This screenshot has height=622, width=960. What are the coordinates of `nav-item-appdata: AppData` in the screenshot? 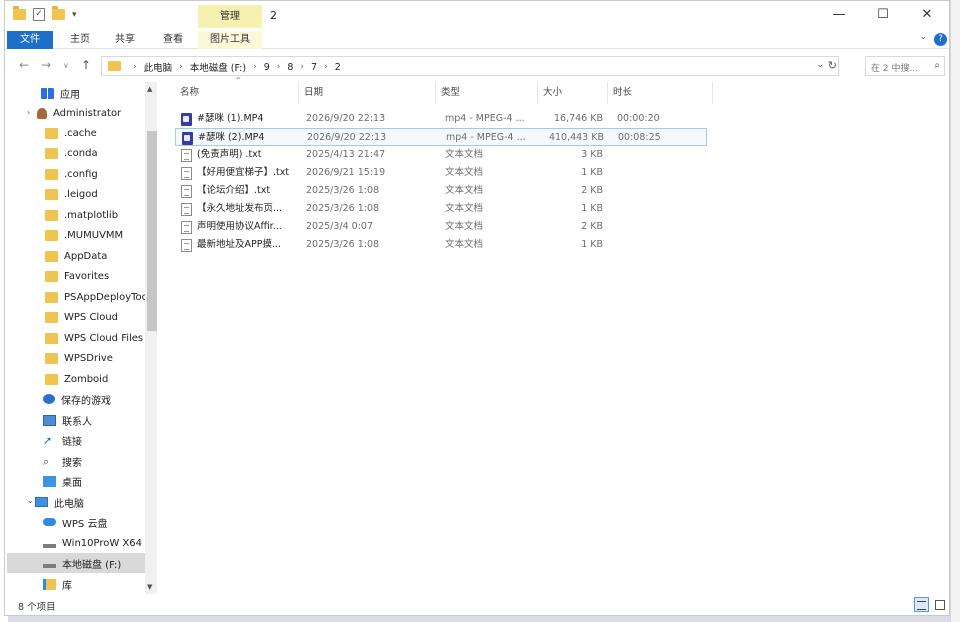 It's located at (100, 256).